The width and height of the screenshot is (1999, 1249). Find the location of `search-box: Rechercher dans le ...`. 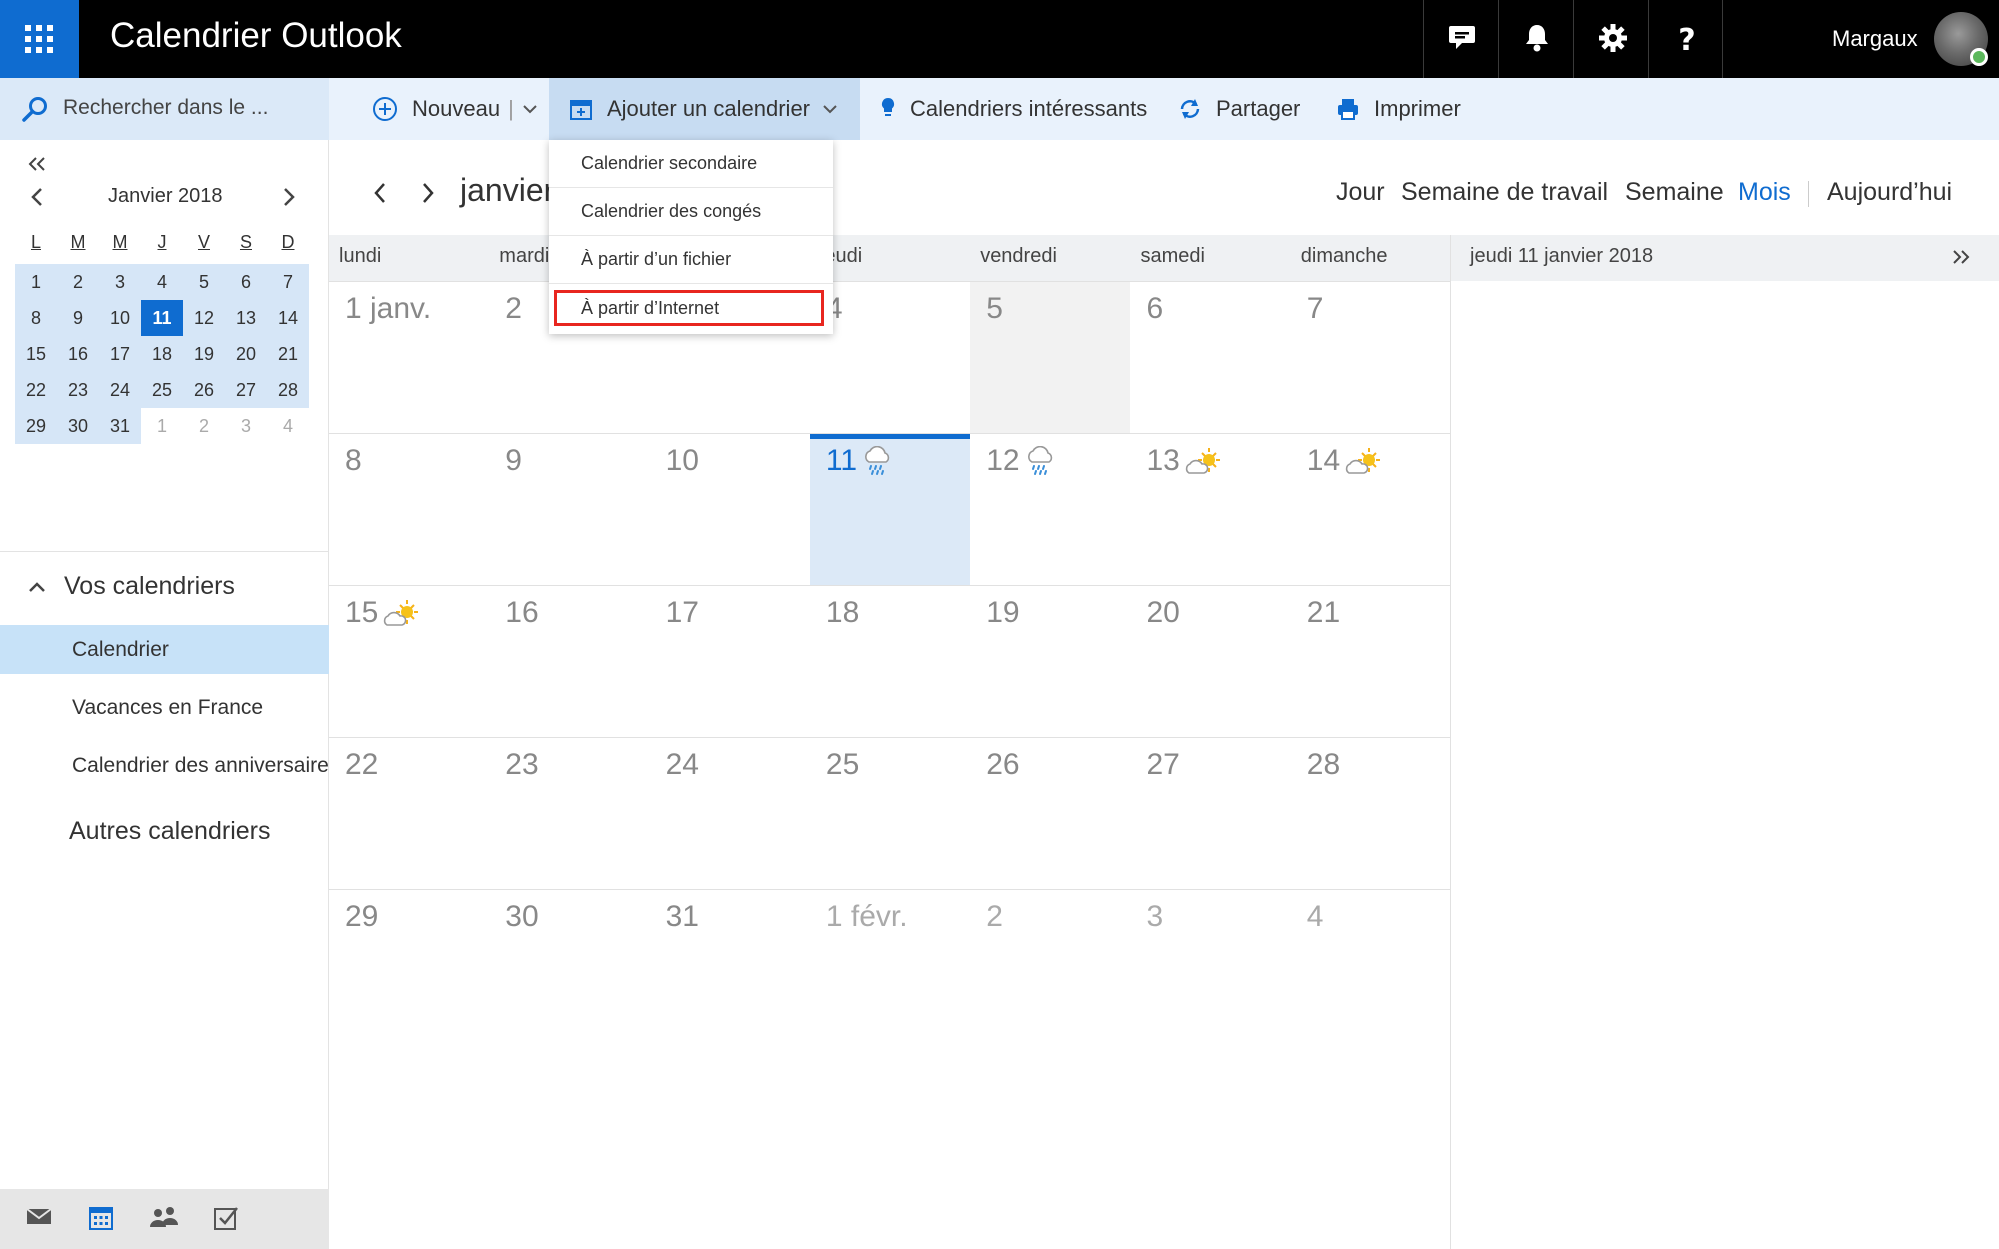

search-box: Rechercher dans le ... is located at coordinates (164, 109).